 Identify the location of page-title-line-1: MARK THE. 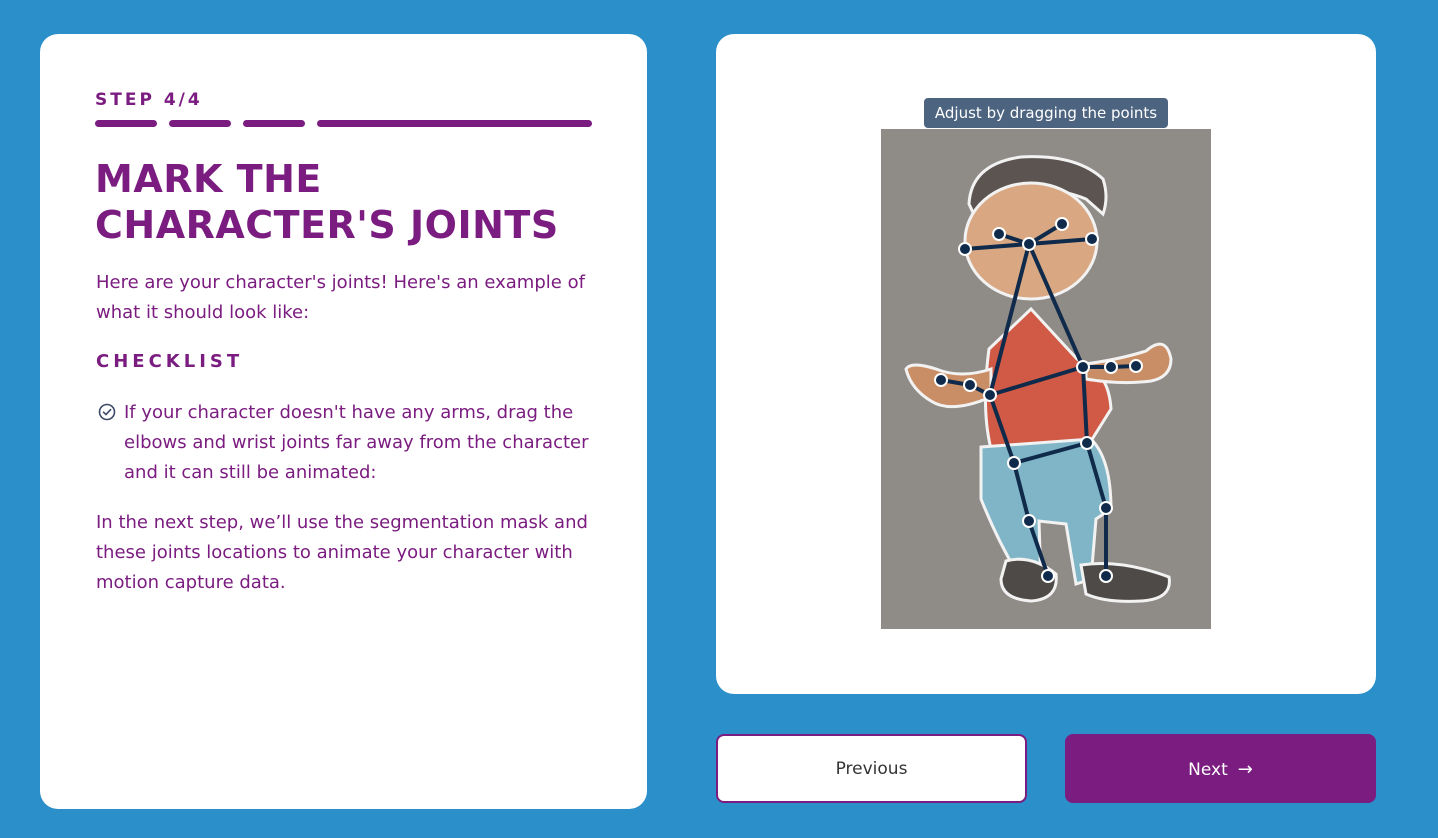
(208, 179).